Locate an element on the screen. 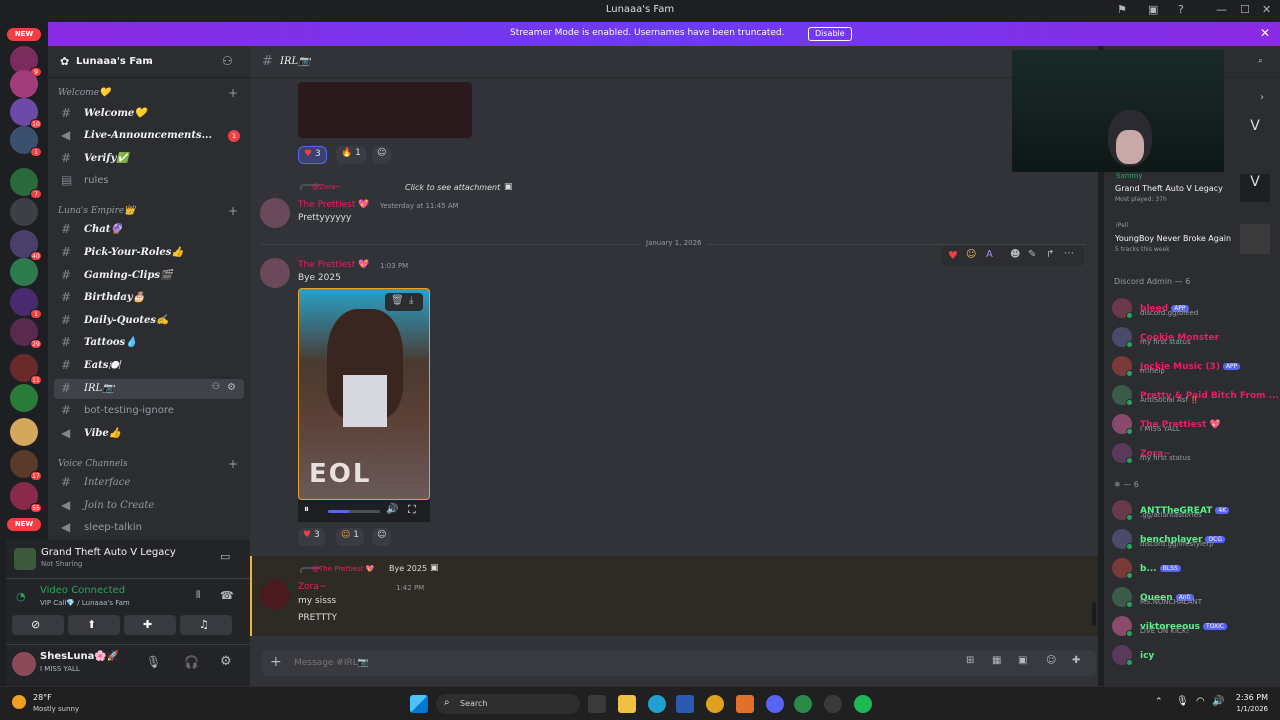  server-icon: 55 is located at coordinates (26, 497).